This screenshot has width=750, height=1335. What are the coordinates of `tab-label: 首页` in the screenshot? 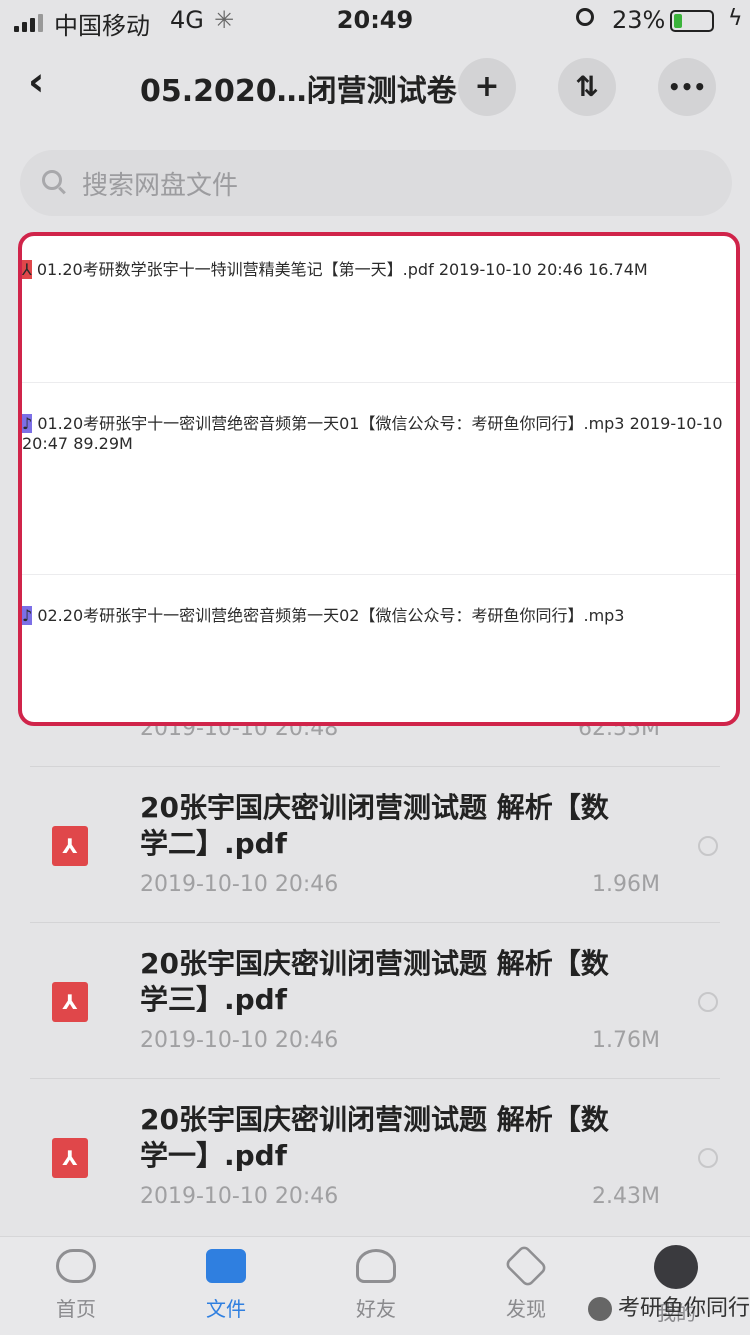 It's located at (76, 1309).